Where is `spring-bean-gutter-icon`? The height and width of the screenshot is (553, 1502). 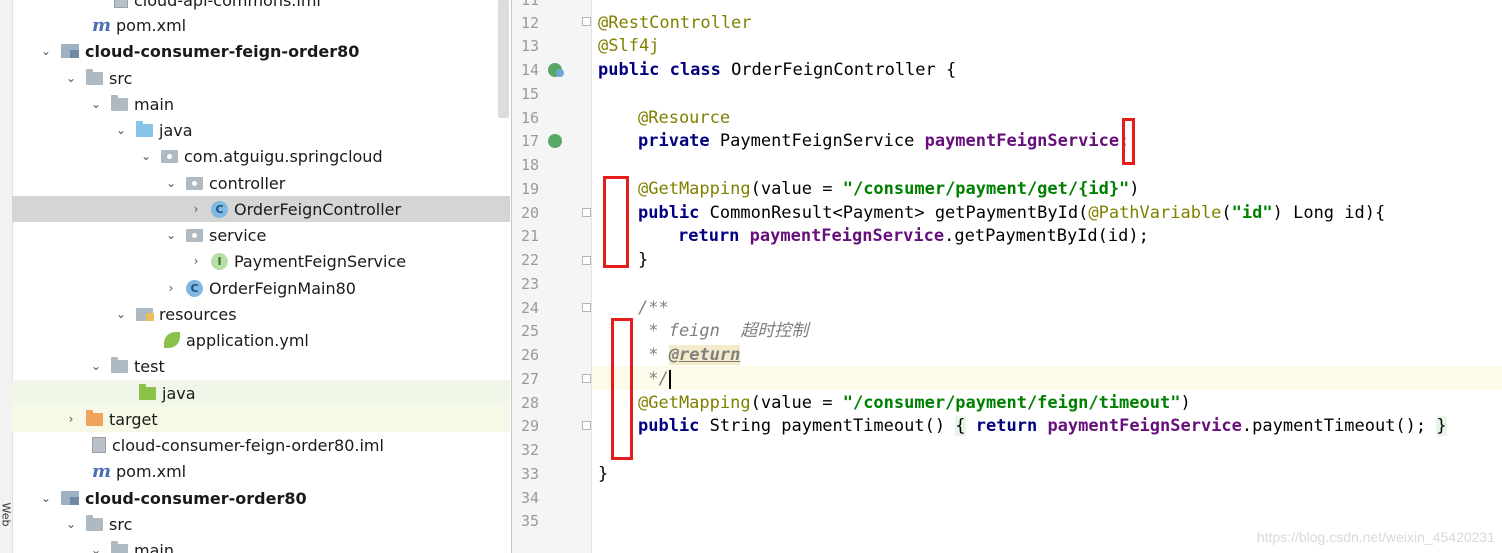 spring-bean-gutter-icon is located at coordinates (556, 70).